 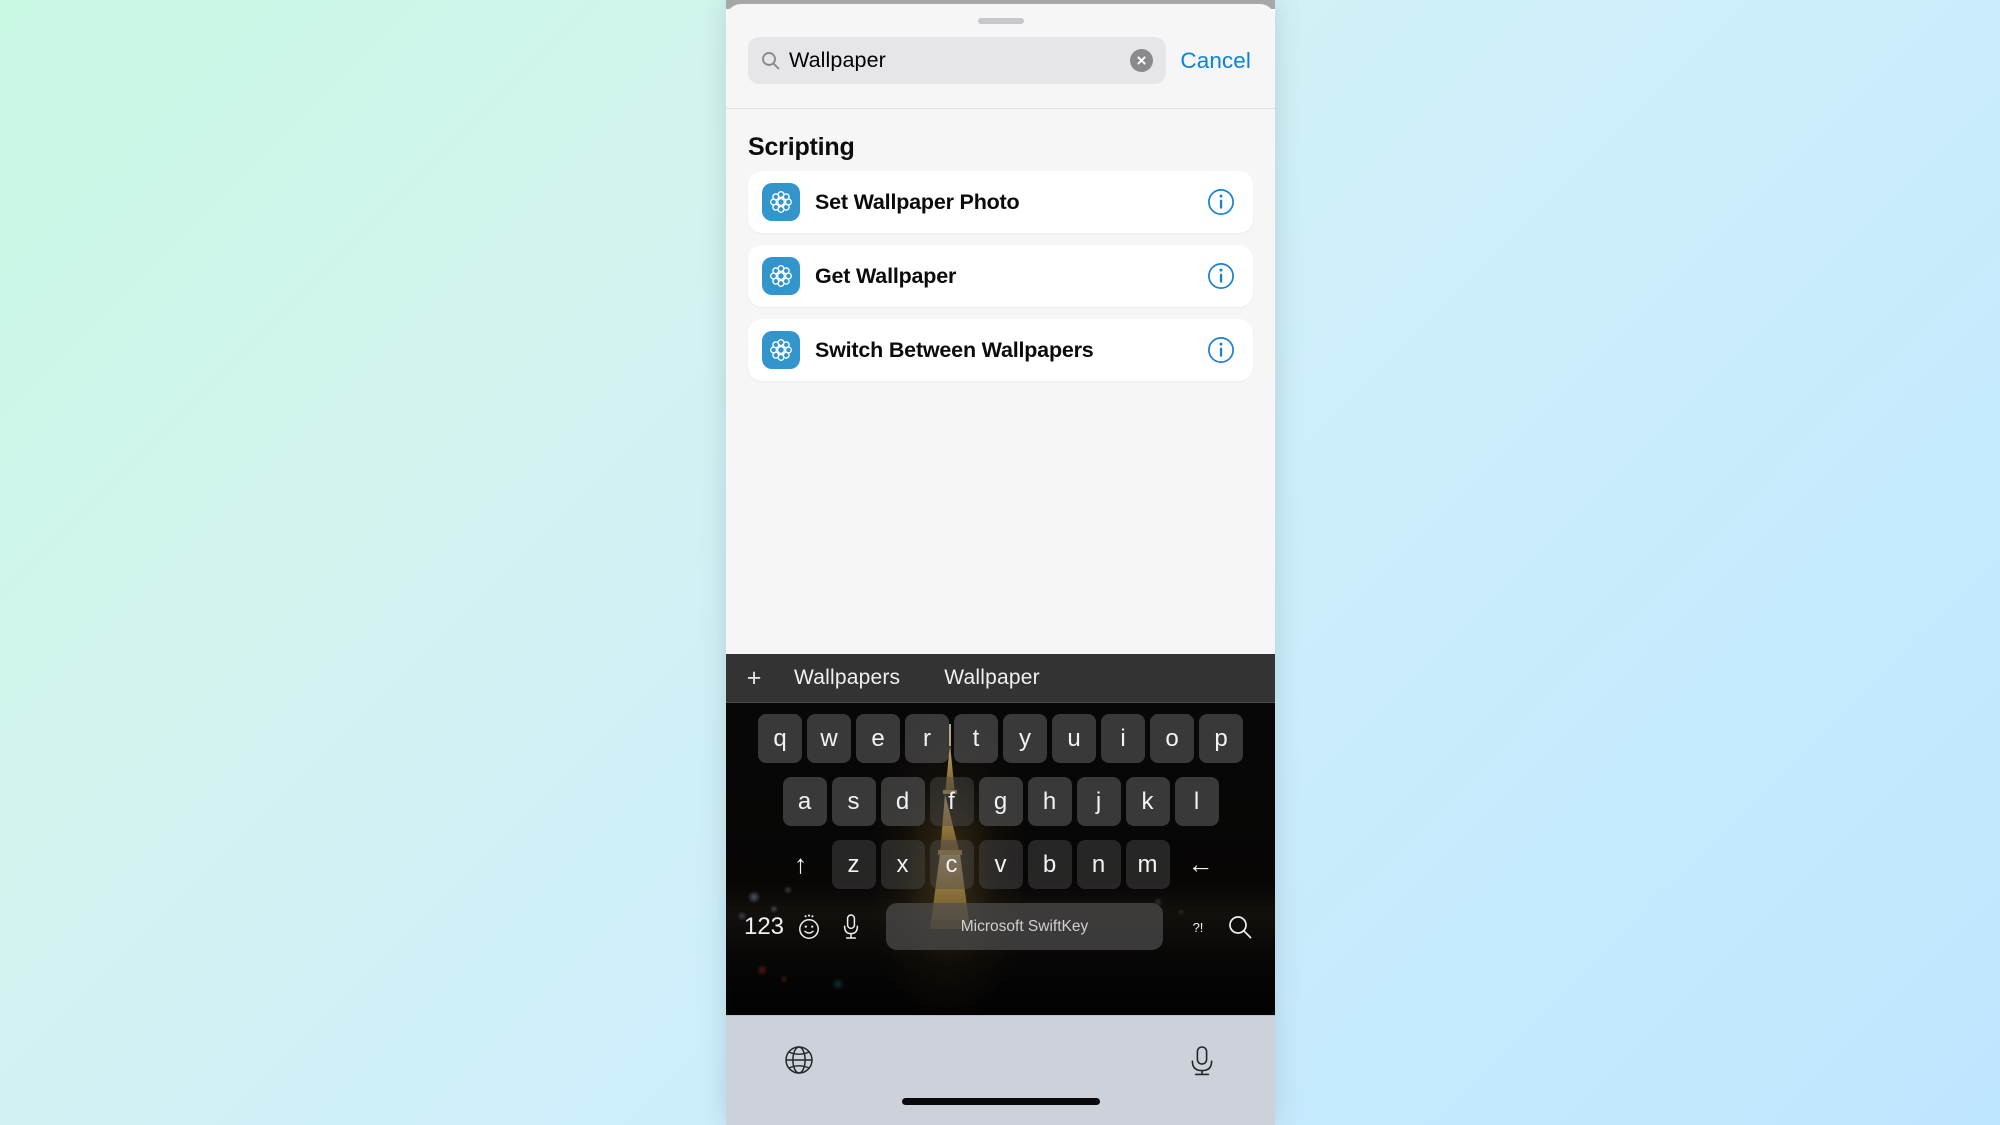 I want to click on key-y: y, so click(x=1025, y=738).